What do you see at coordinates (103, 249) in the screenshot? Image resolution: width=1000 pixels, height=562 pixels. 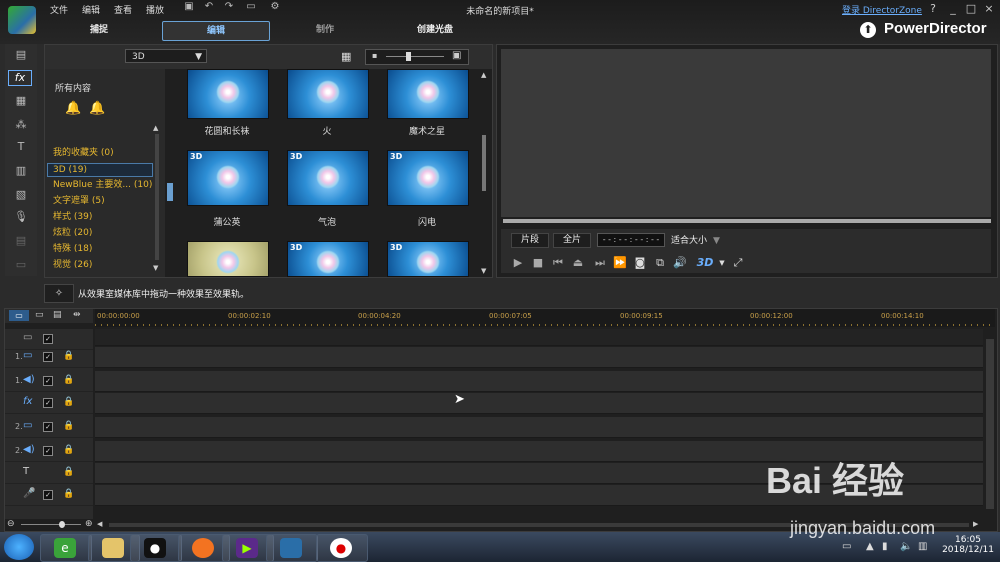 I see `tree-item-special: 特殊 (18)` at bounding box center [103, 249].